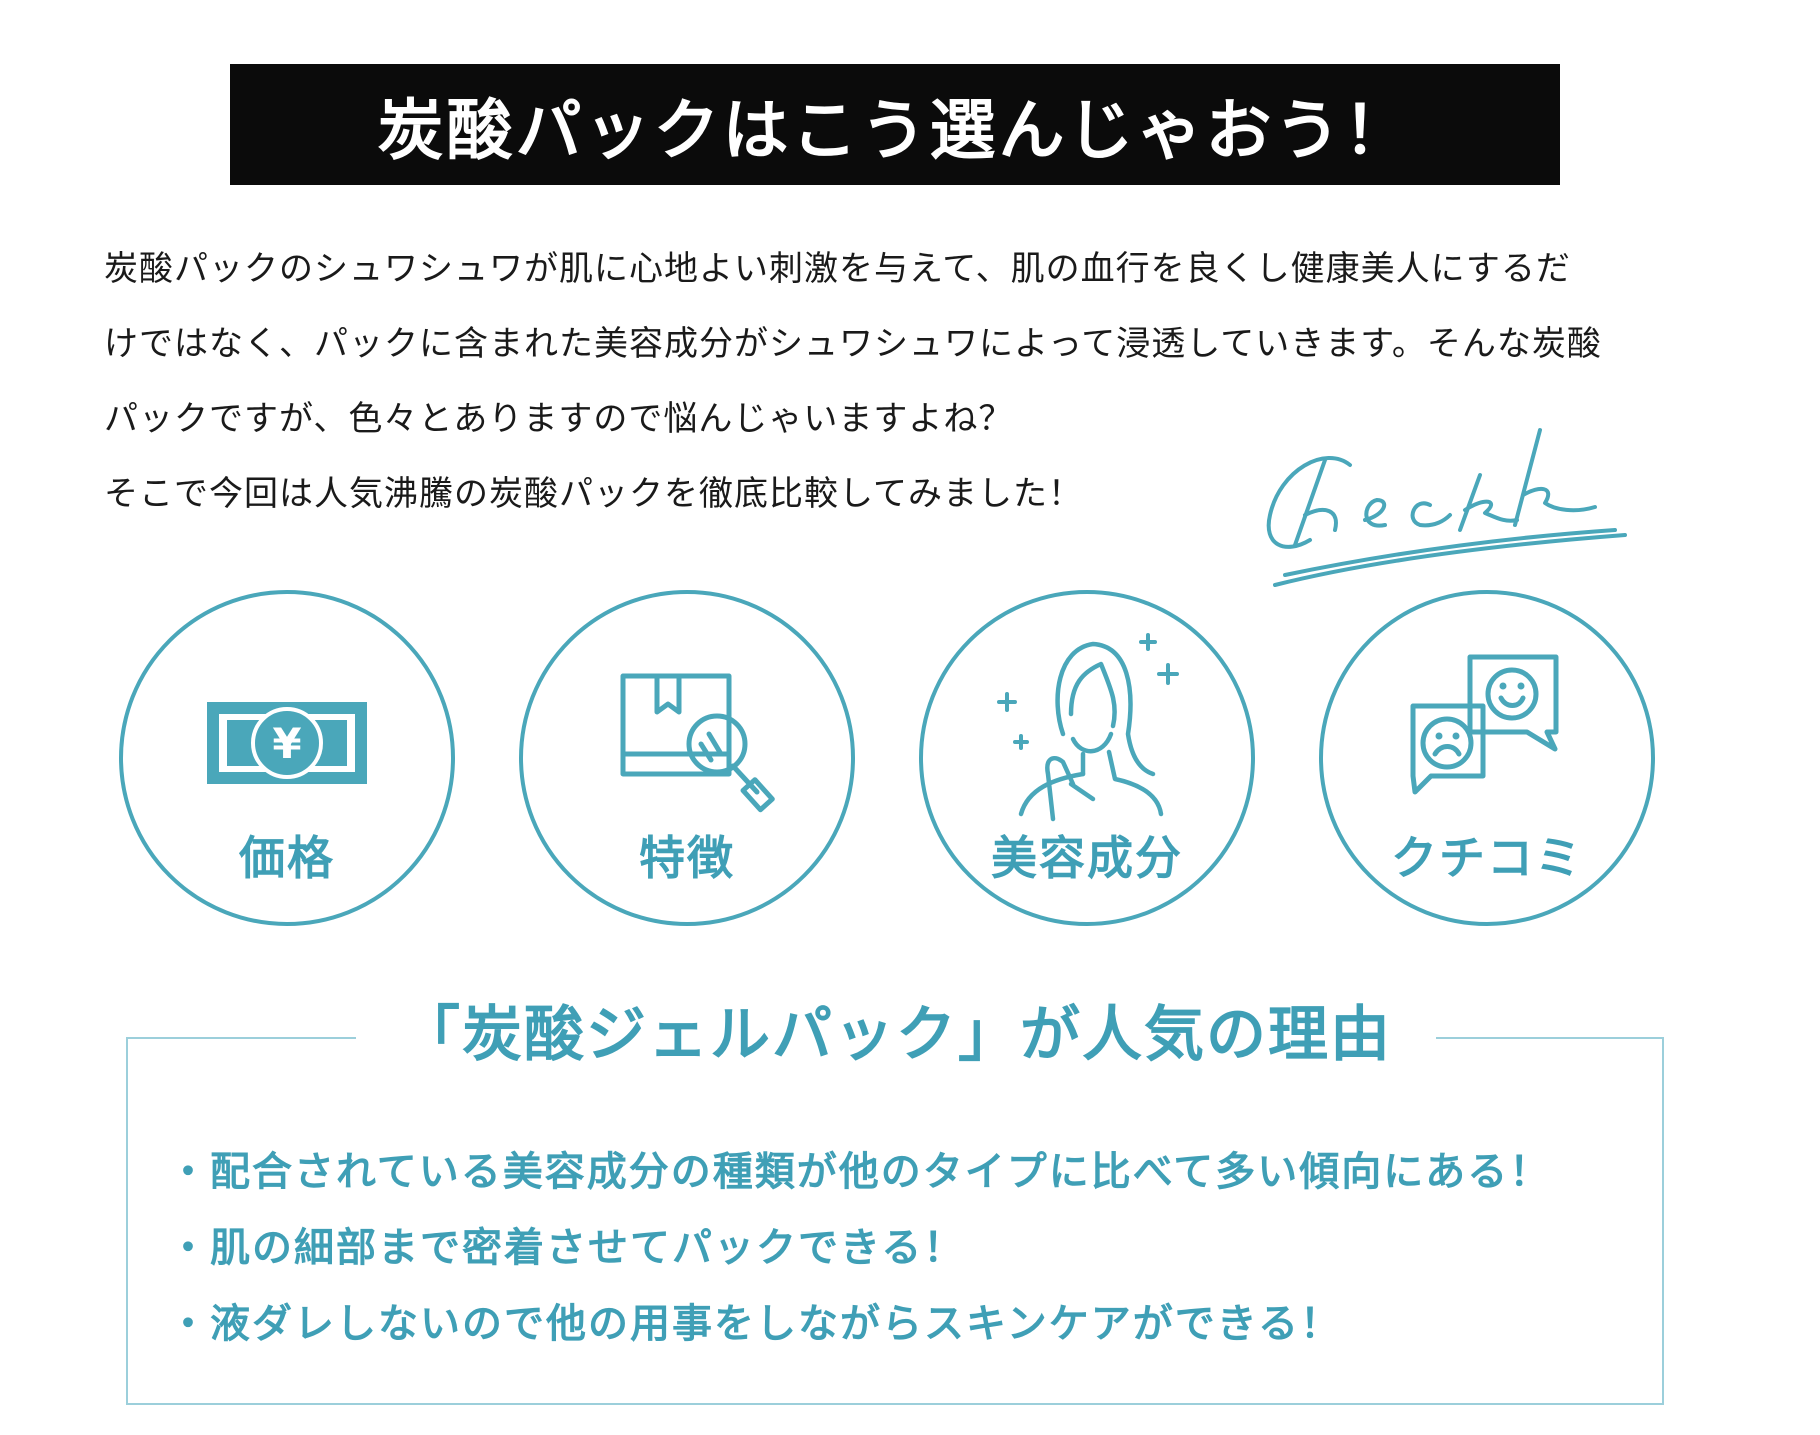 The width and height of the screenshot is (1820, 1435). Describe the element at coordinates (687, 858) in the screenshot. I see `criteria-label: 特徴` at that location.